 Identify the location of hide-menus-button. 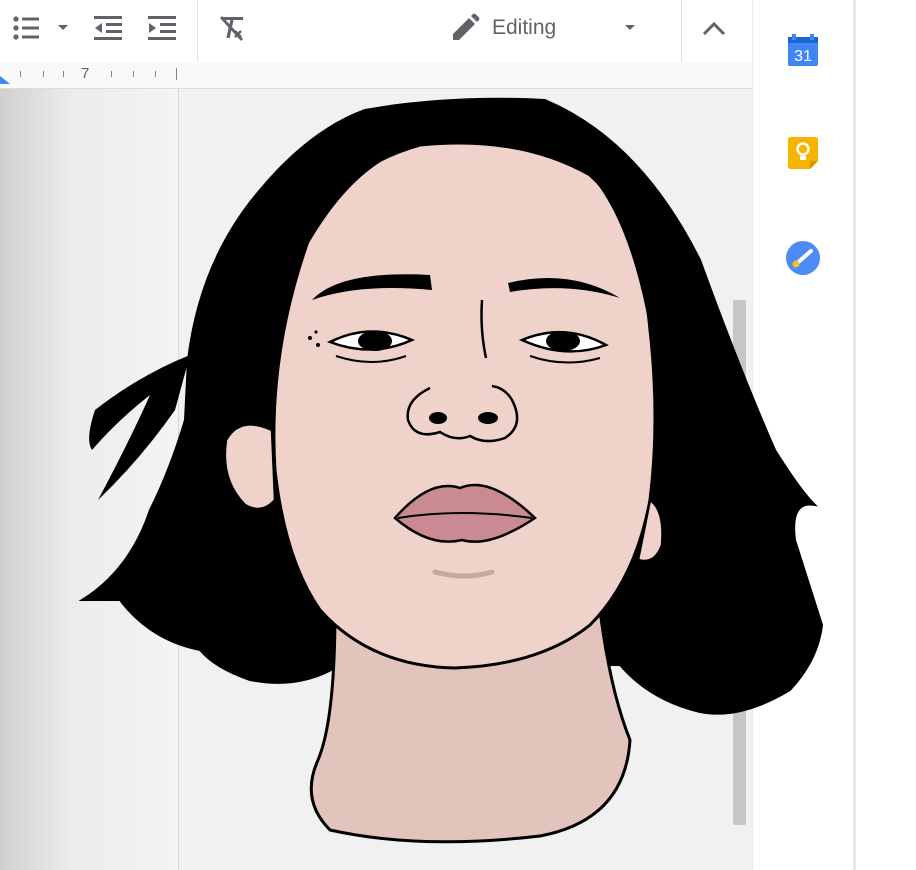
(714, 28).